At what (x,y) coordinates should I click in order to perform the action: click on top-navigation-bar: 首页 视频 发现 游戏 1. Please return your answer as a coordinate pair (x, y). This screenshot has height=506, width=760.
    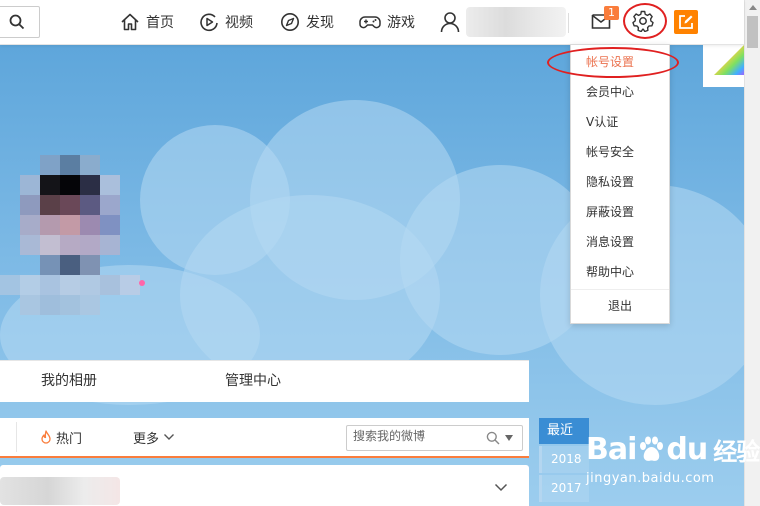
    Looking at the image, I should click on (372, 22).